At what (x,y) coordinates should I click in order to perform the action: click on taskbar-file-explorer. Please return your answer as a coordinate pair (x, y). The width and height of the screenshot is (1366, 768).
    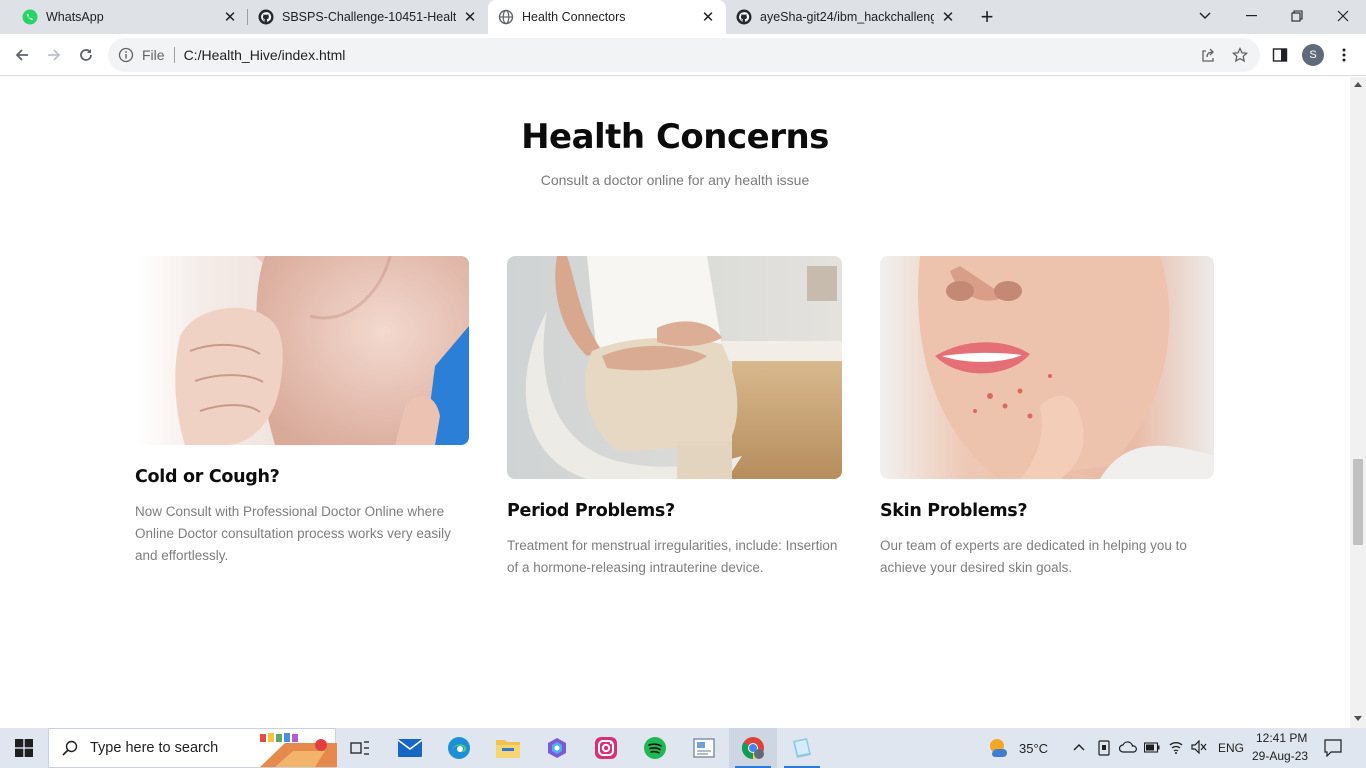
    Looking at the image, I should click on (508, 748).